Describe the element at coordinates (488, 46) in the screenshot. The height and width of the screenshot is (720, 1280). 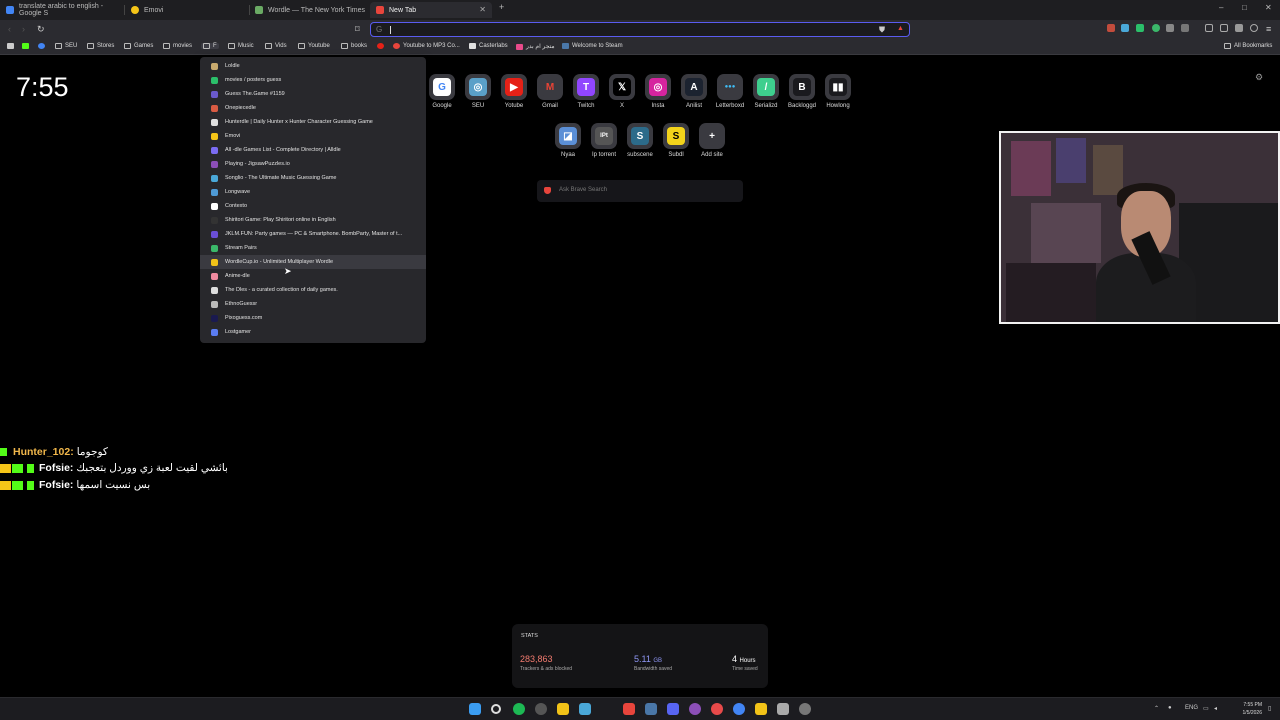
I see `bookmark-casterlabs: Casterlabs` at that location.